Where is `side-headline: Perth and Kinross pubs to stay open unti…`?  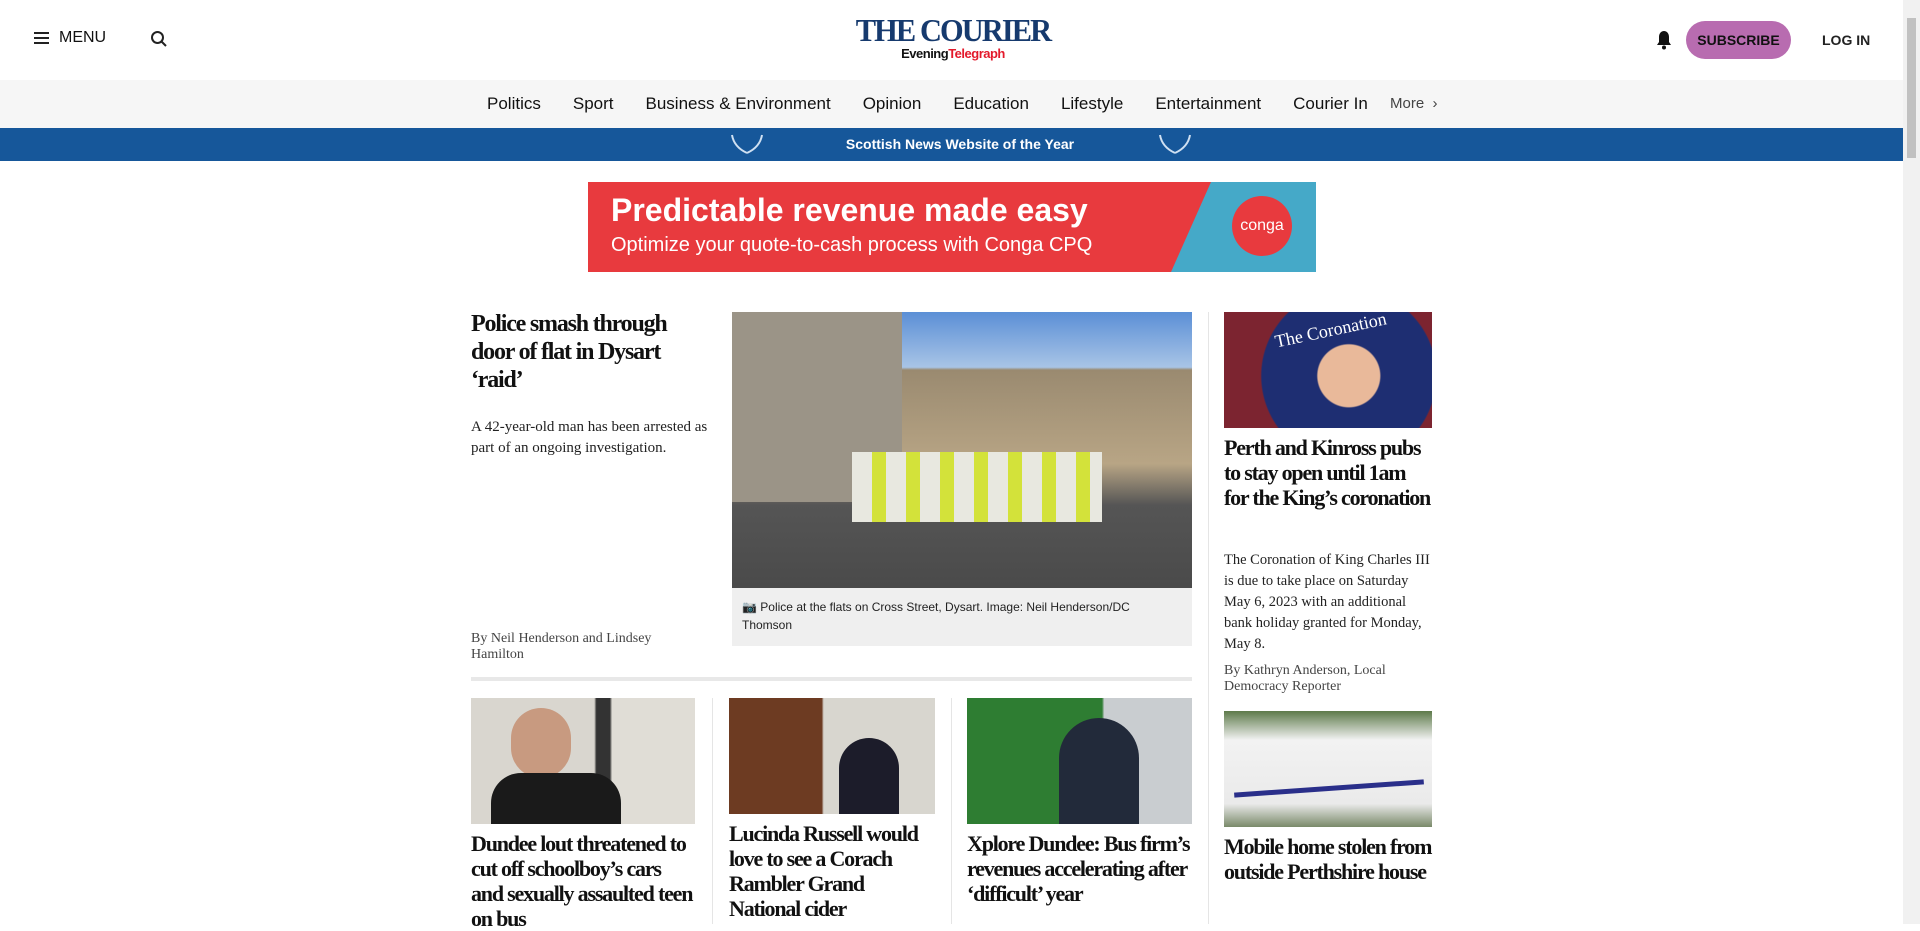 side-headline: Perth and Kinross pubs to stay open unti… is located at coordinates (1328, 472).